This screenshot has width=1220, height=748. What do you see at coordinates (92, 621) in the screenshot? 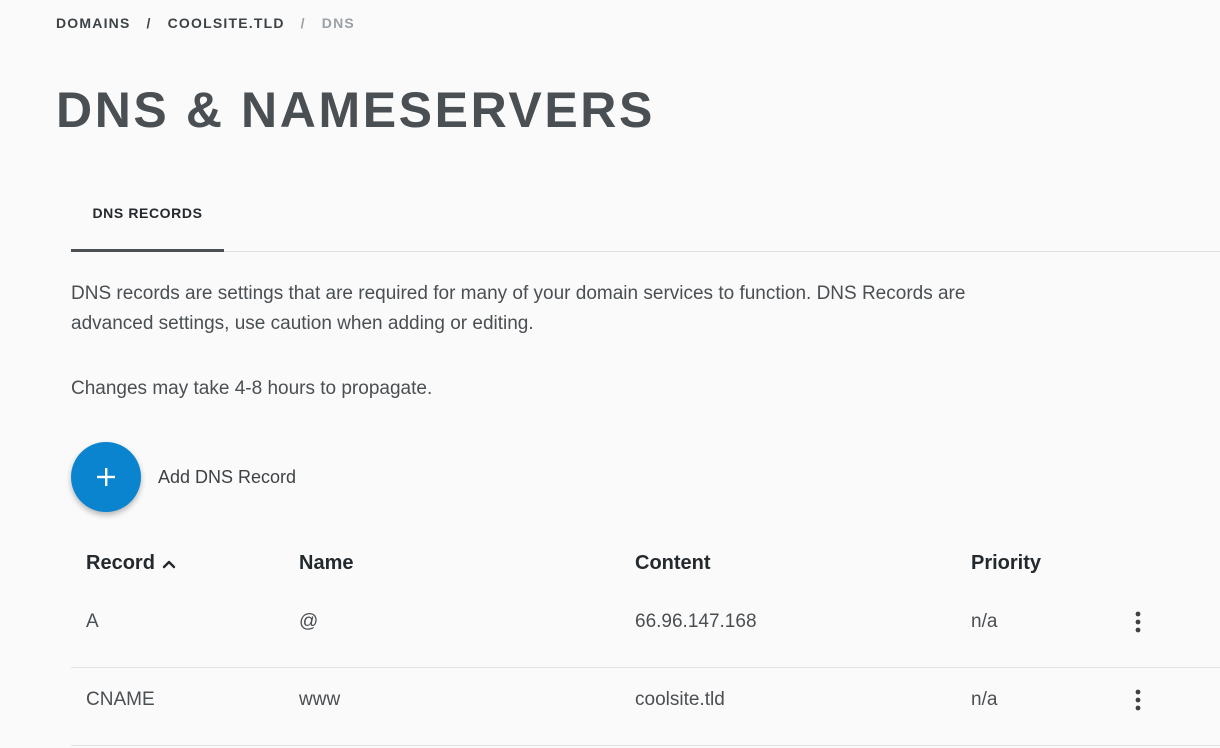
I see `cell-record: A` at bounding box center [92, 621].